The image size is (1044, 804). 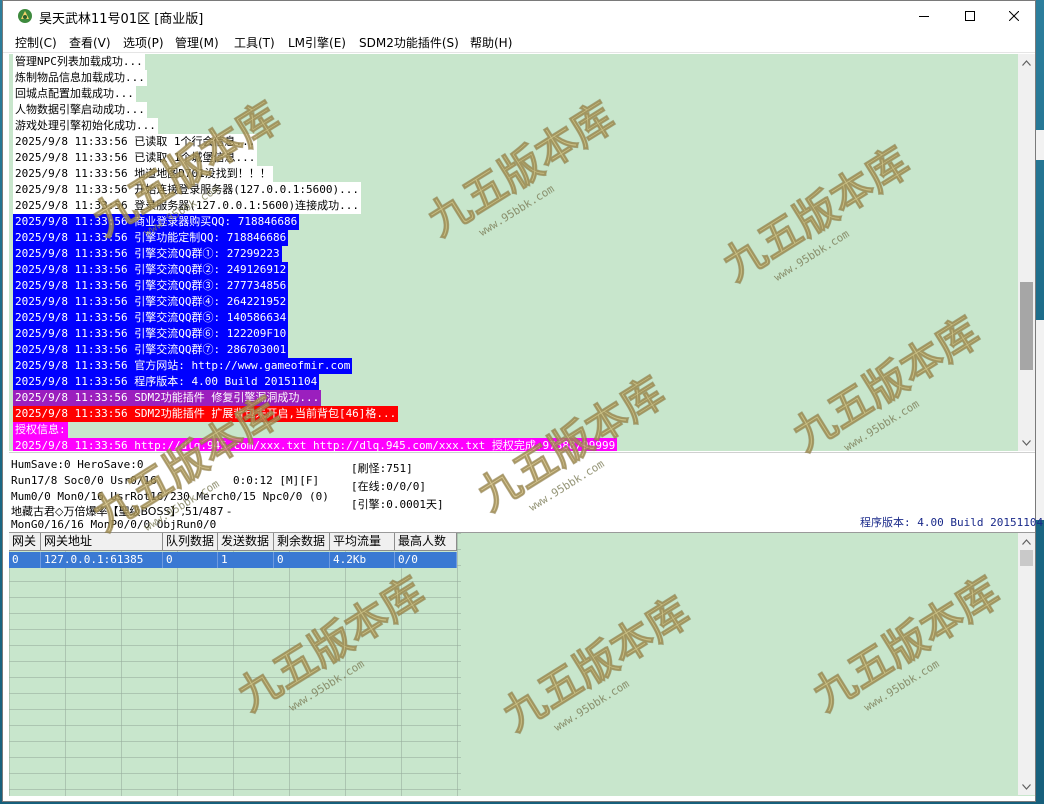 I want to click on minimize-icon, so click(x=924, y=16).